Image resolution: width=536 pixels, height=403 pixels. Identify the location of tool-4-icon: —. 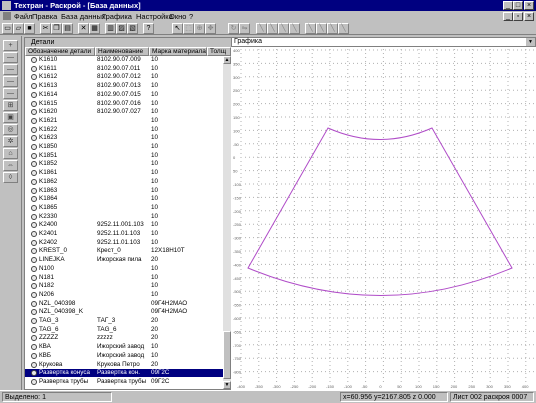
(10, 81).